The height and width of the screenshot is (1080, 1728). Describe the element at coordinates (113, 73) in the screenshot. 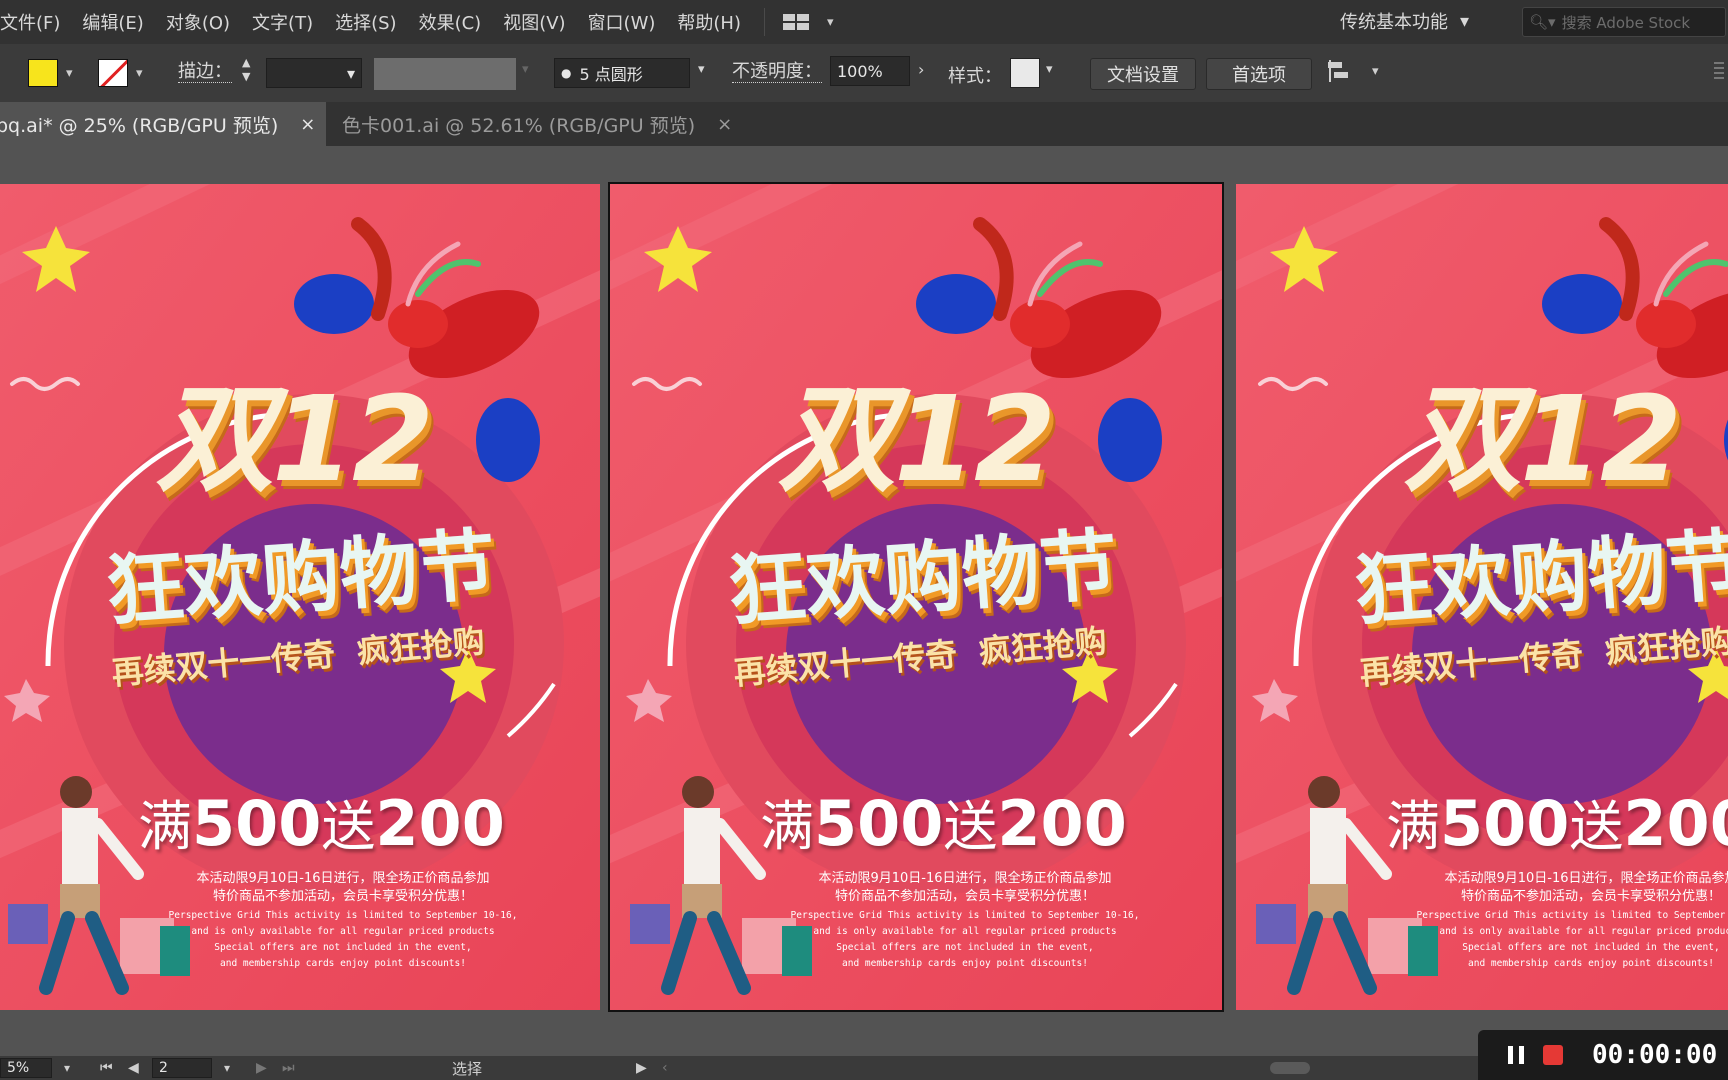

I see `stroke-none-swatch` at that location.